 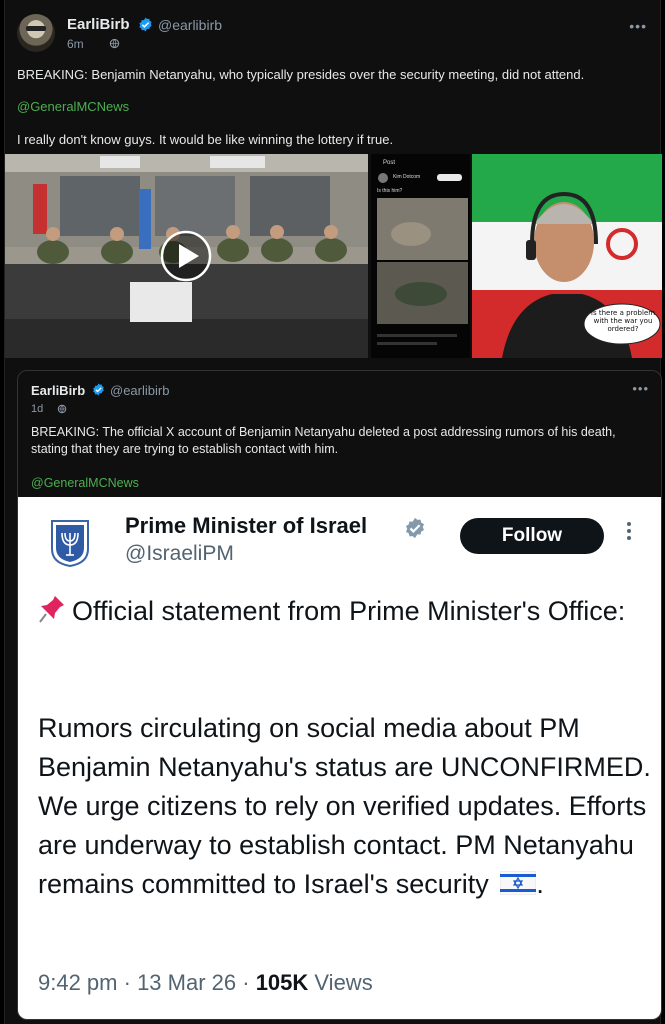 I want to click on follow-button: Follow, so click(x=532, y=536).